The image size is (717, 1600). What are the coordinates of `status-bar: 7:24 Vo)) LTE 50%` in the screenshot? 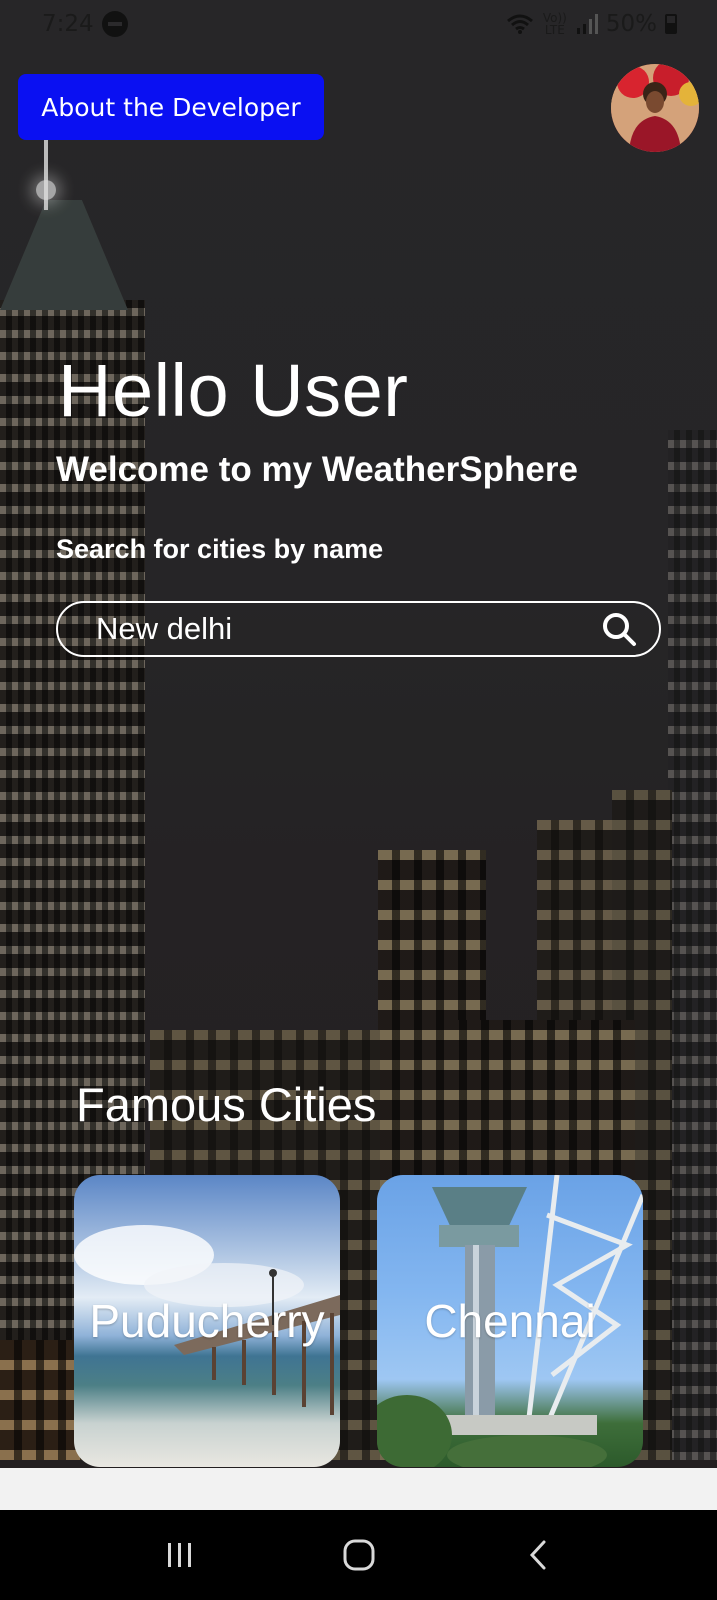 It's located at (358, 24).